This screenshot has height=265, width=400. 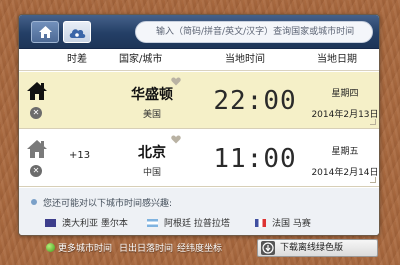 What do you see at coordinates (34, 202) in the screenshot?
I see `bullet-icon` at bounding box center [34, 202].